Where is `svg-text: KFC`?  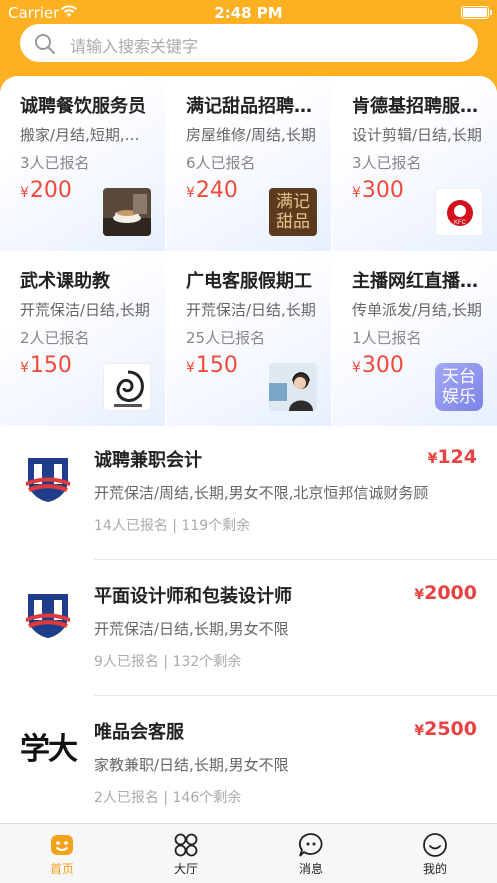
svg-text: KFC is located at coordinates (460, 223).